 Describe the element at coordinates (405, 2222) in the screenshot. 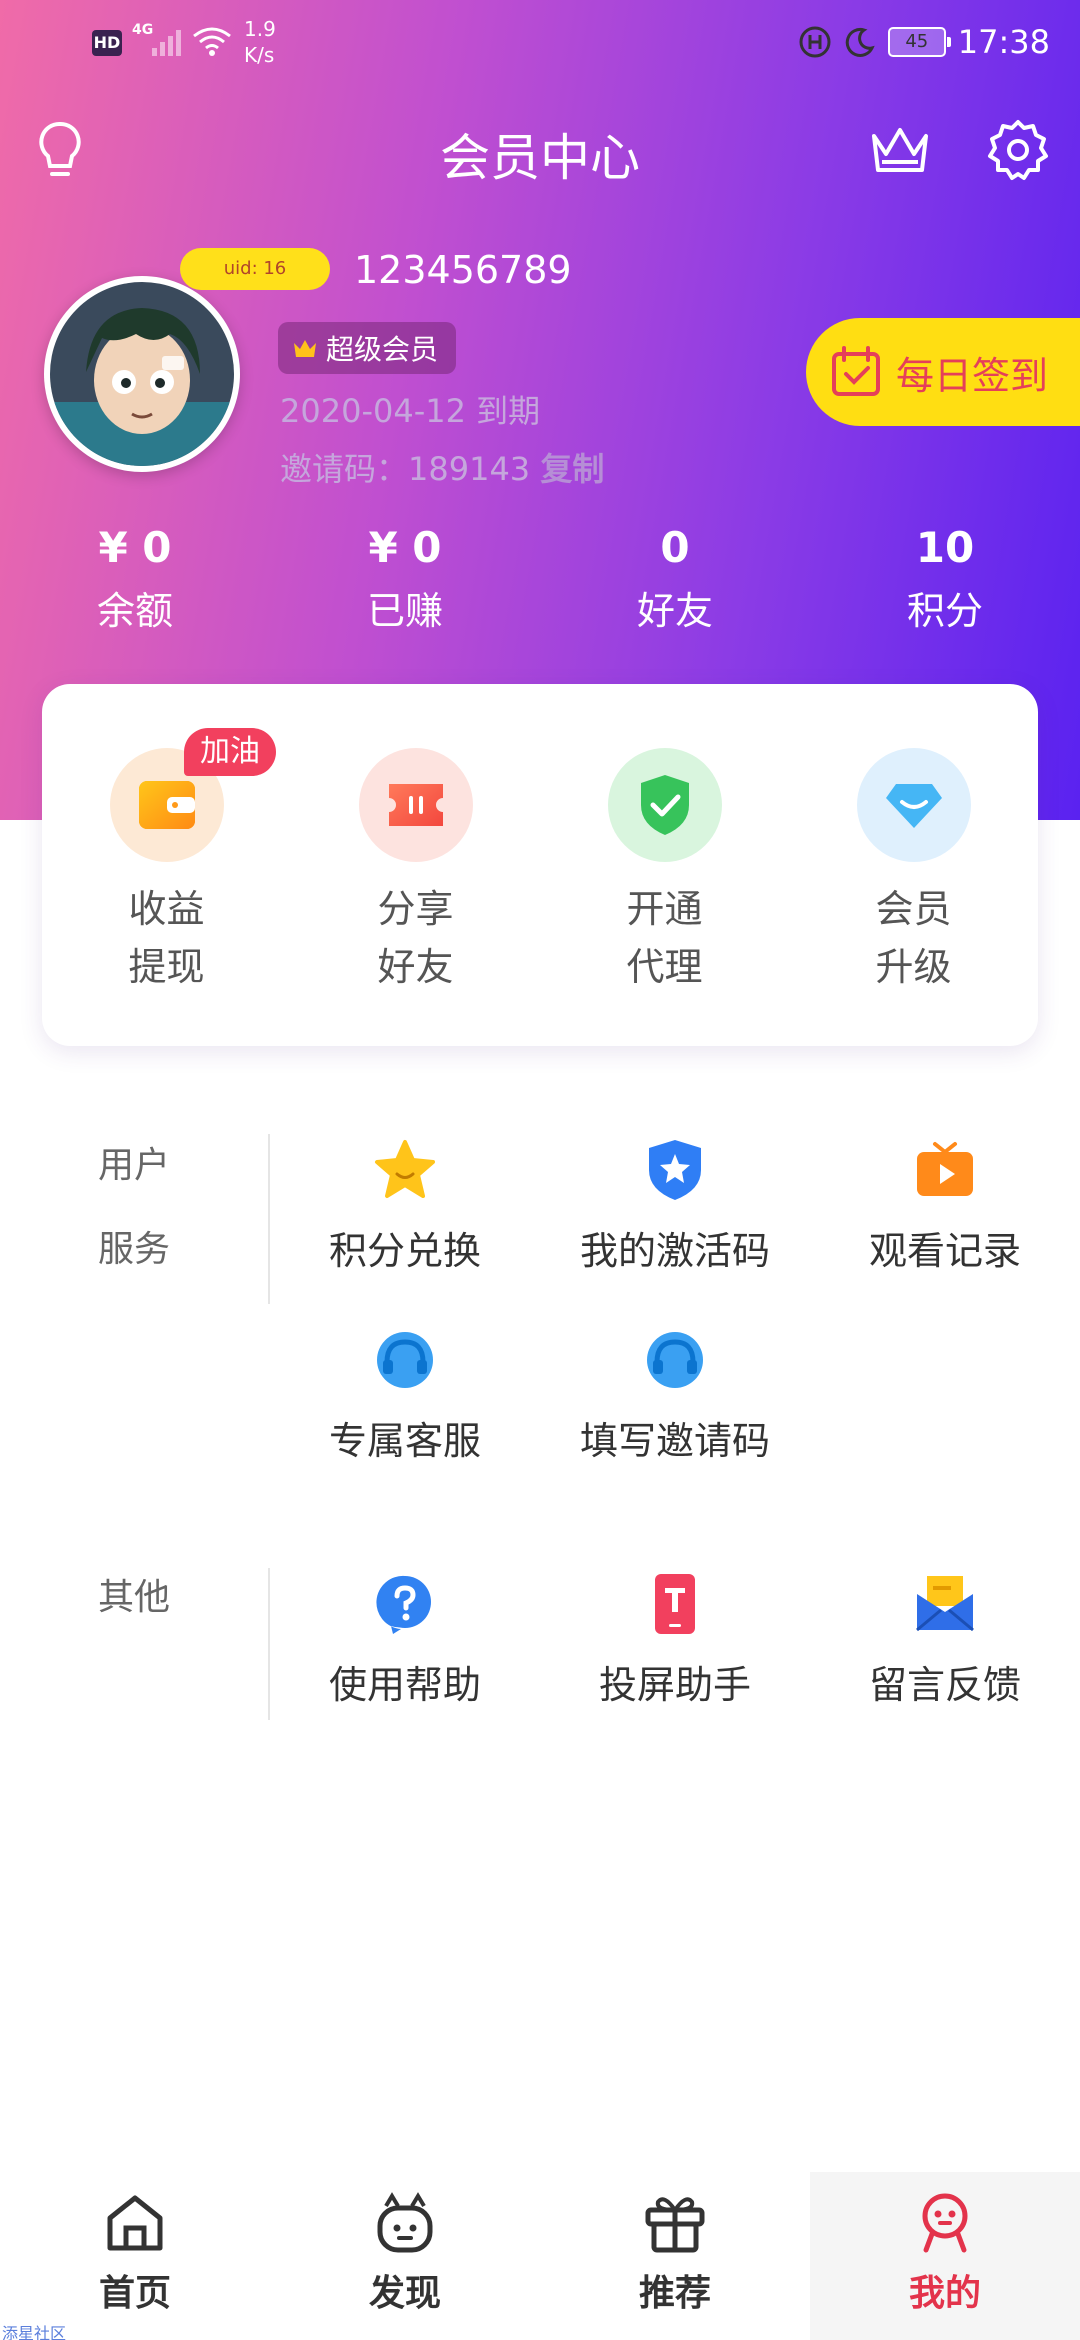

I see `discover-icon` at that location.